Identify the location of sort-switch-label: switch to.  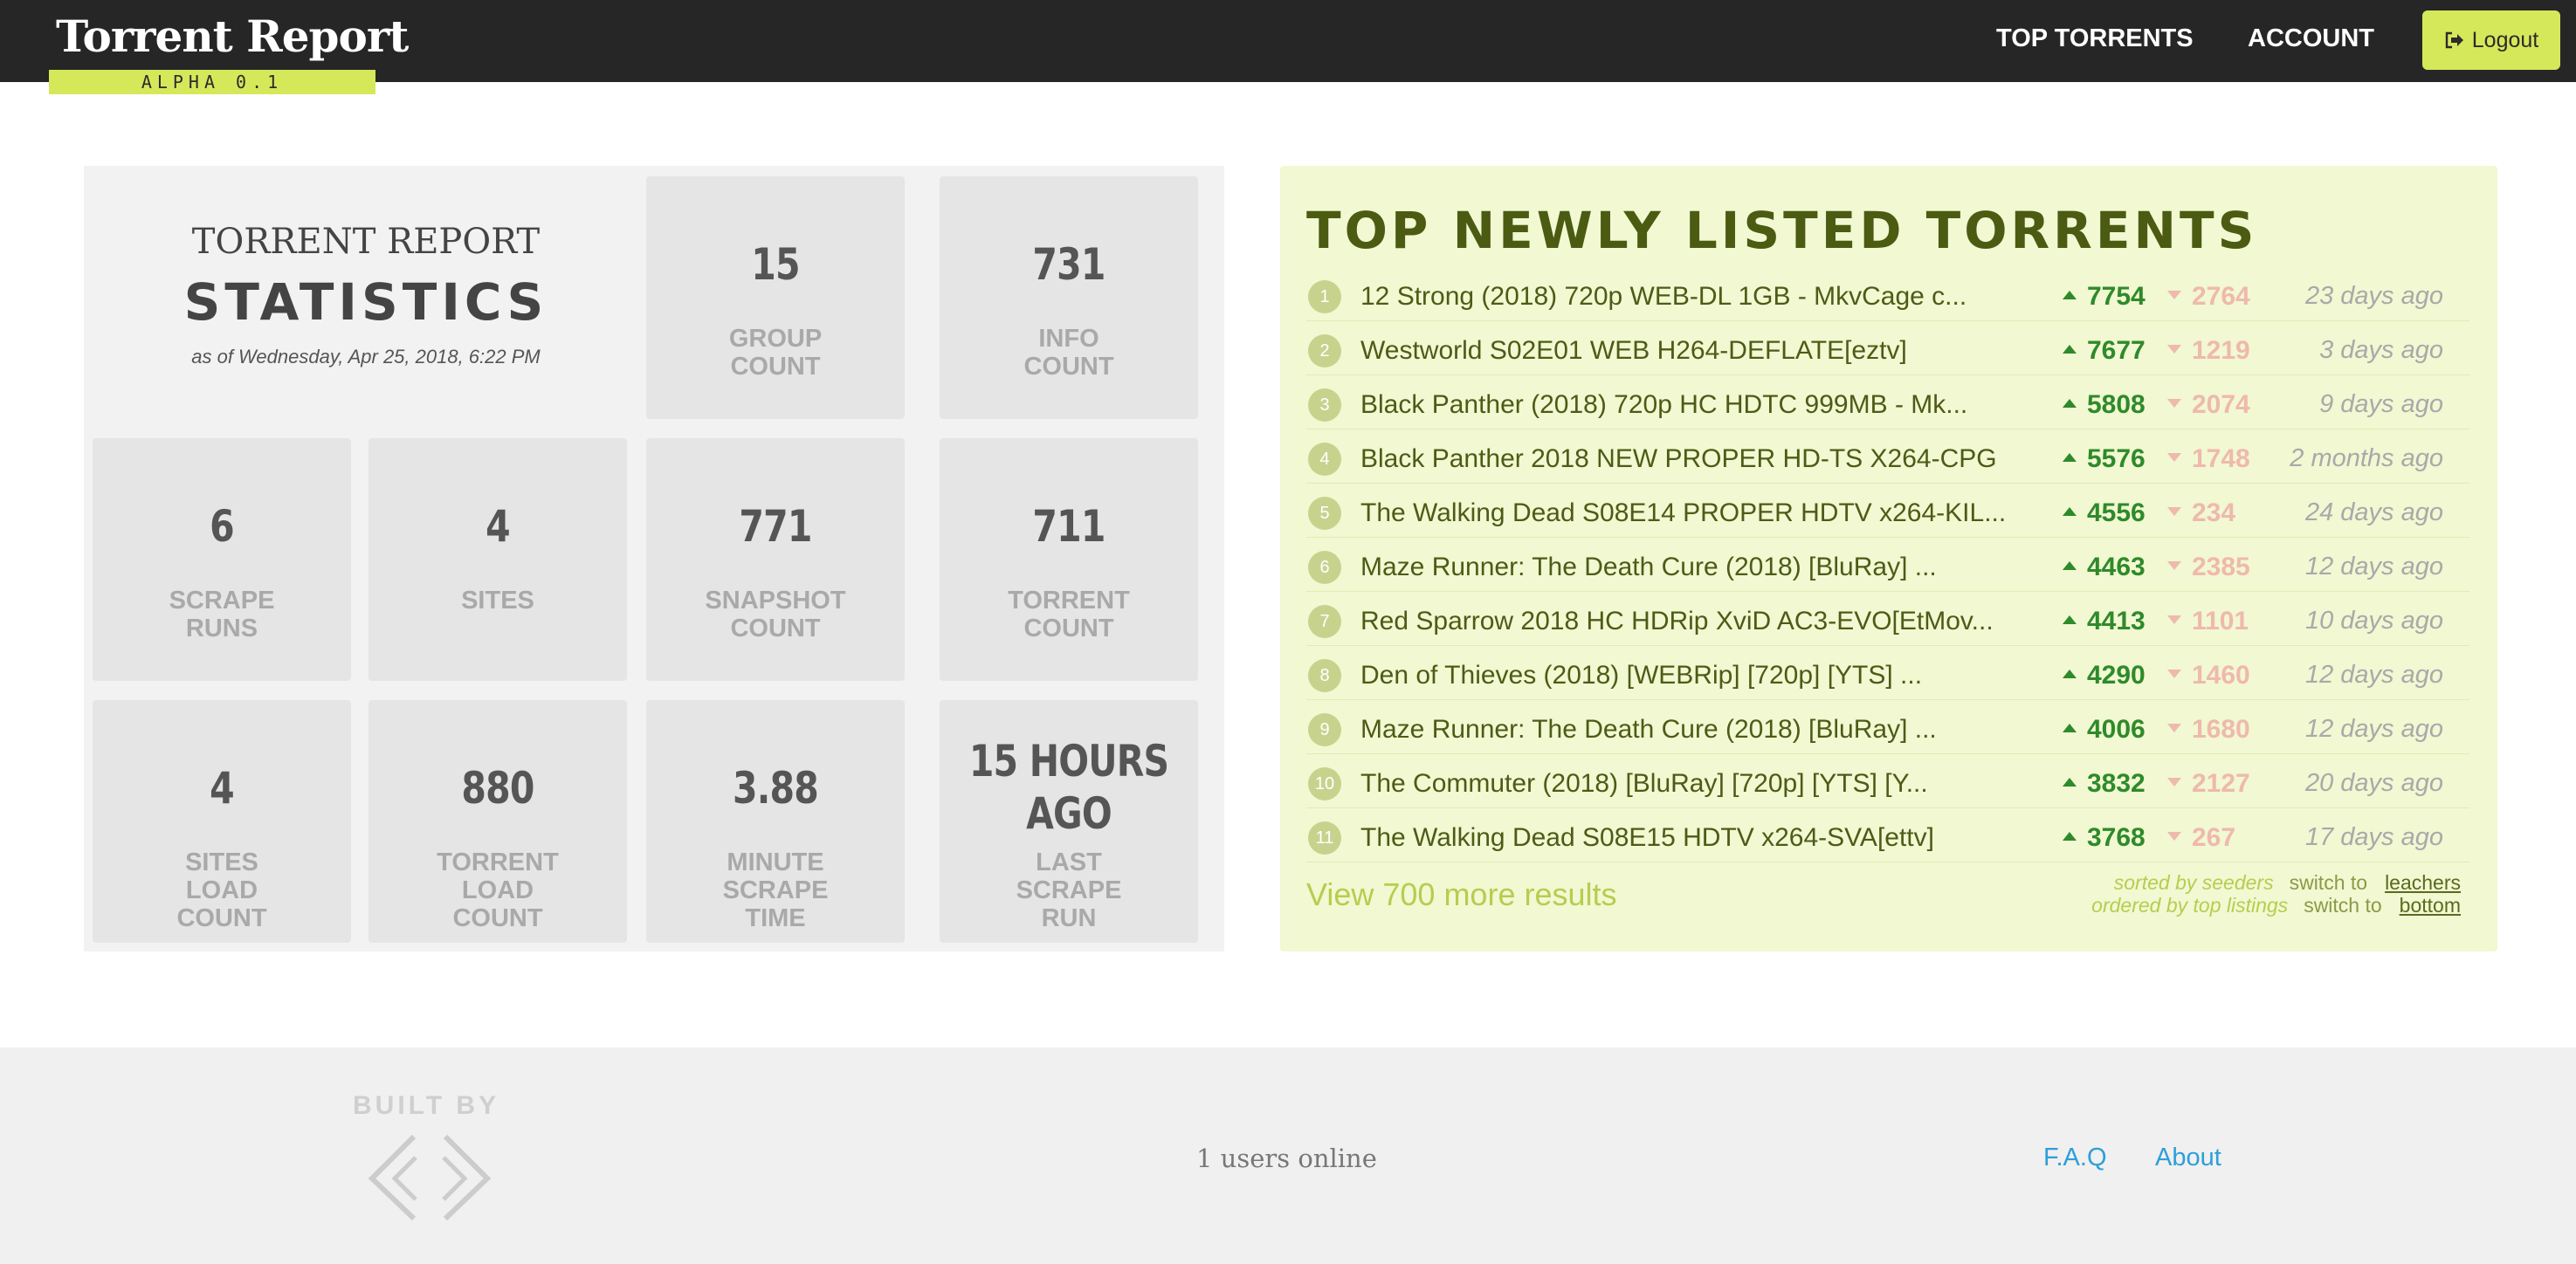
(2328, 882).